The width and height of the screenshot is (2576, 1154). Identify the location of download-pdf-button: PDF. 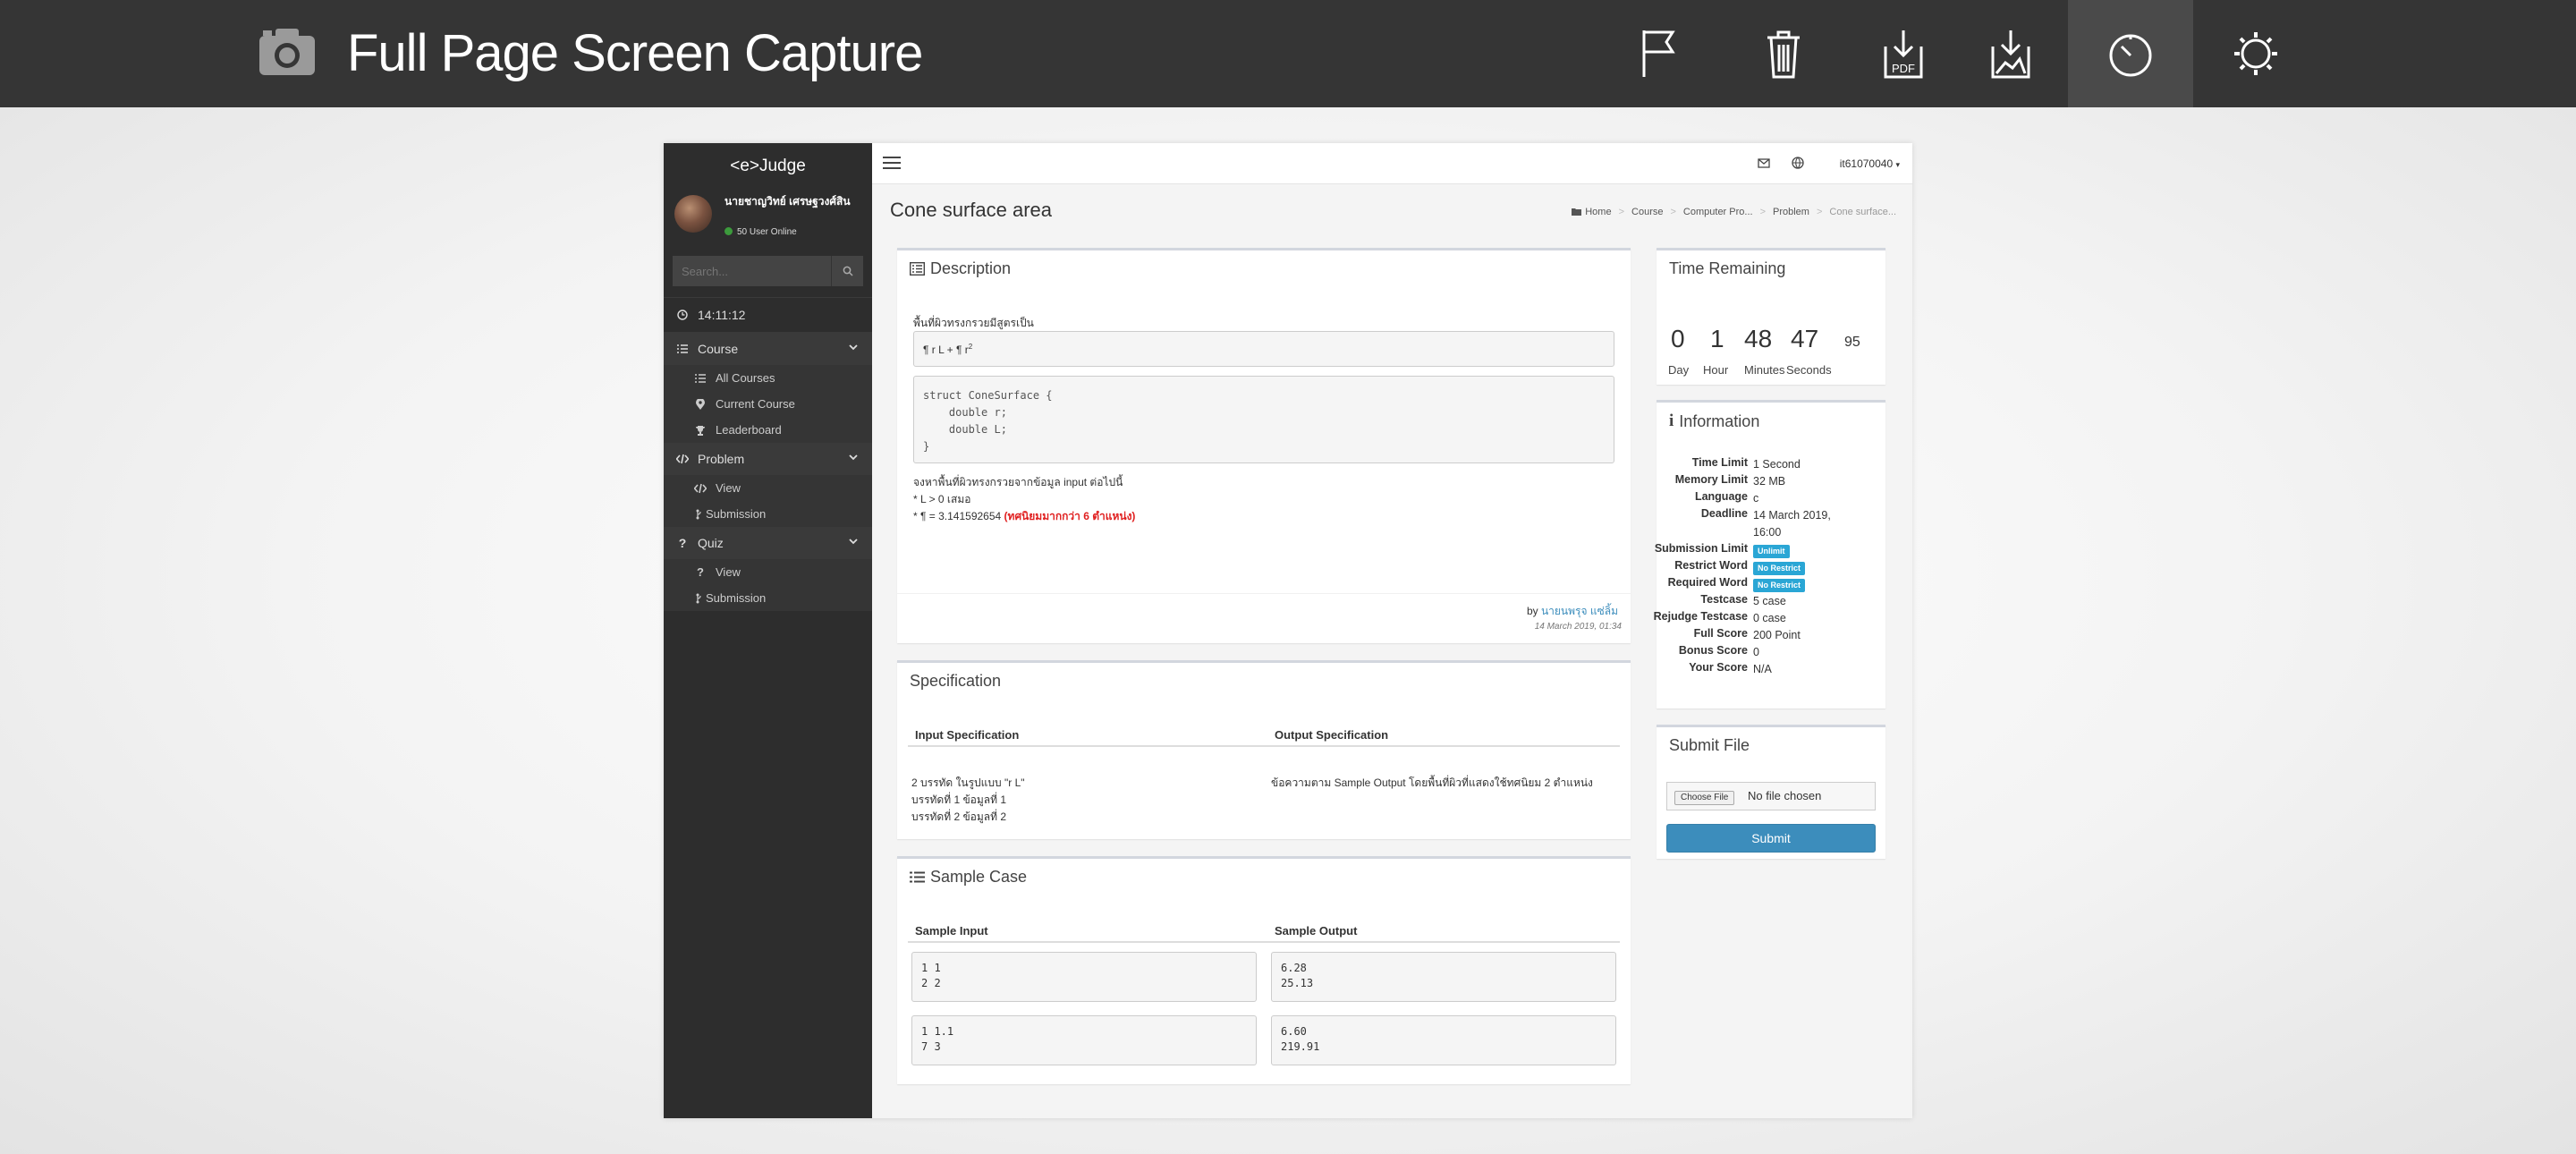
(1903, 53).